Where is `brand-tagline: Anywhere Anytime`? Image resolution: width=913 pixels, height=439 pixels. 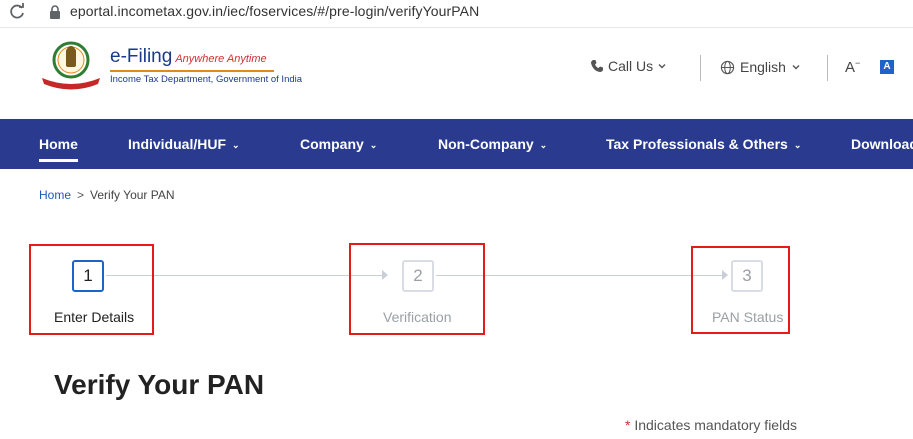
brand-tagline: Anywhere Anytime is located at coordinates (221, 59).